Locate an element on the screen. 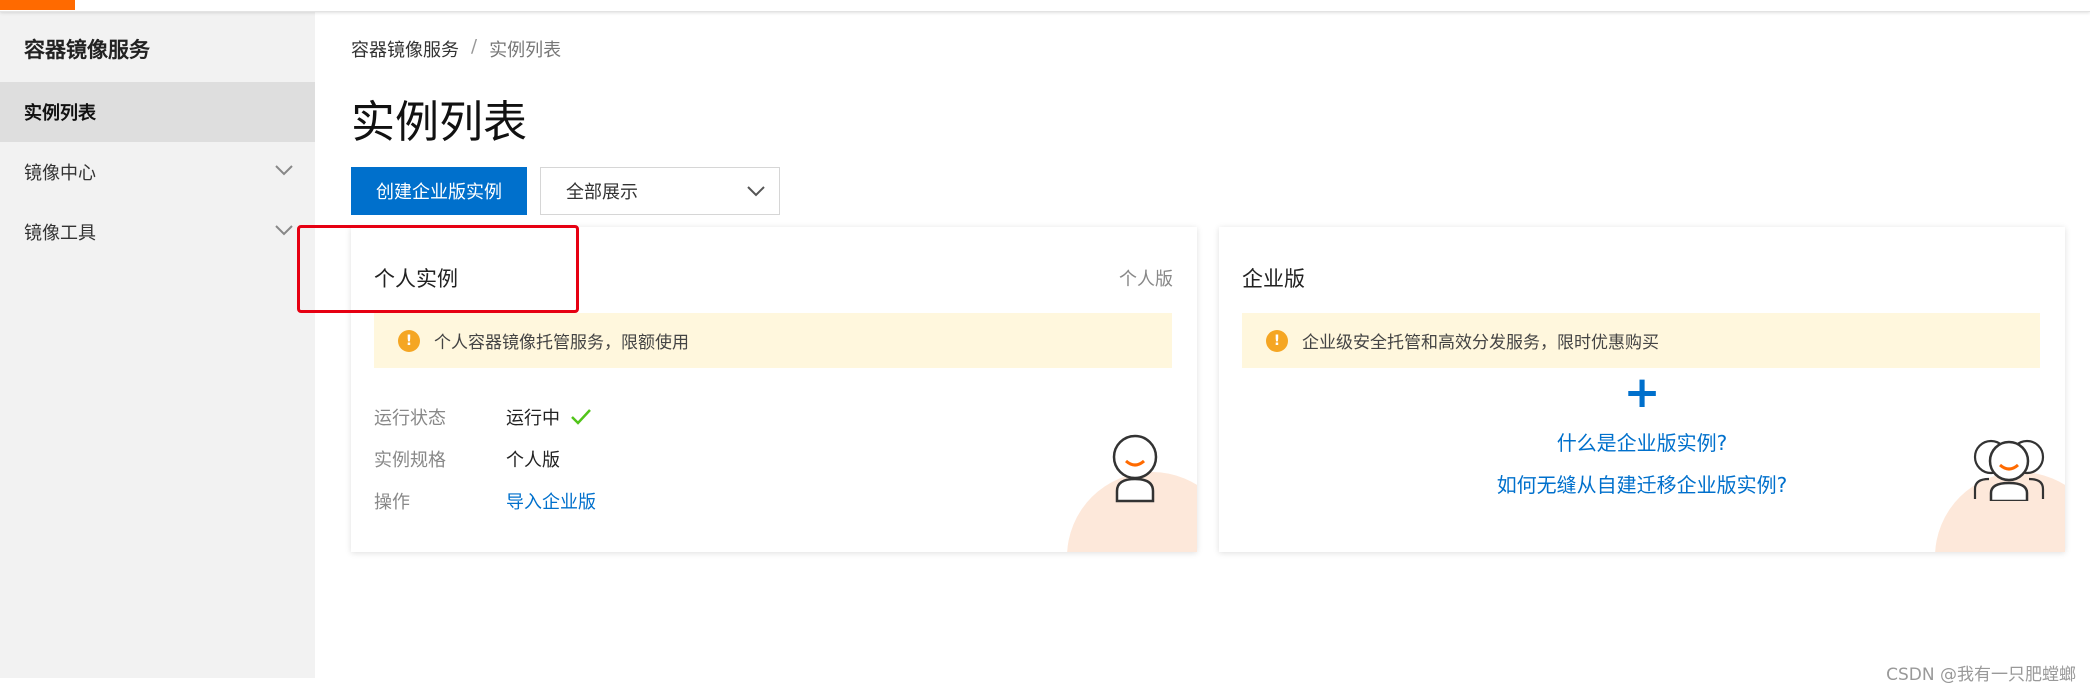 Image resolution: width=2090 pixels, height=685 pixels. page-title: 实例列表 is located at coordinates (439, 122).